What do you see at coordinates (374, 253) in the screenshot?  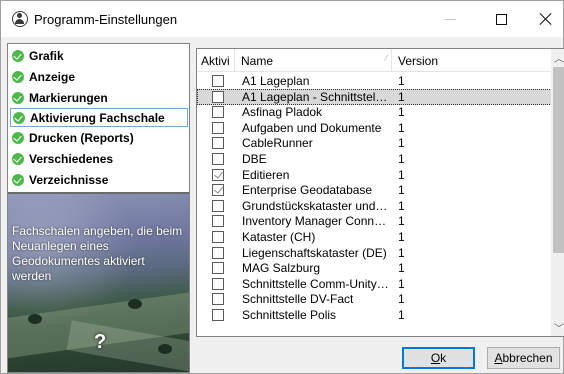 I see `table-row: Liegenschaftskataster (DE) 1` at bounding box center [374, 253].